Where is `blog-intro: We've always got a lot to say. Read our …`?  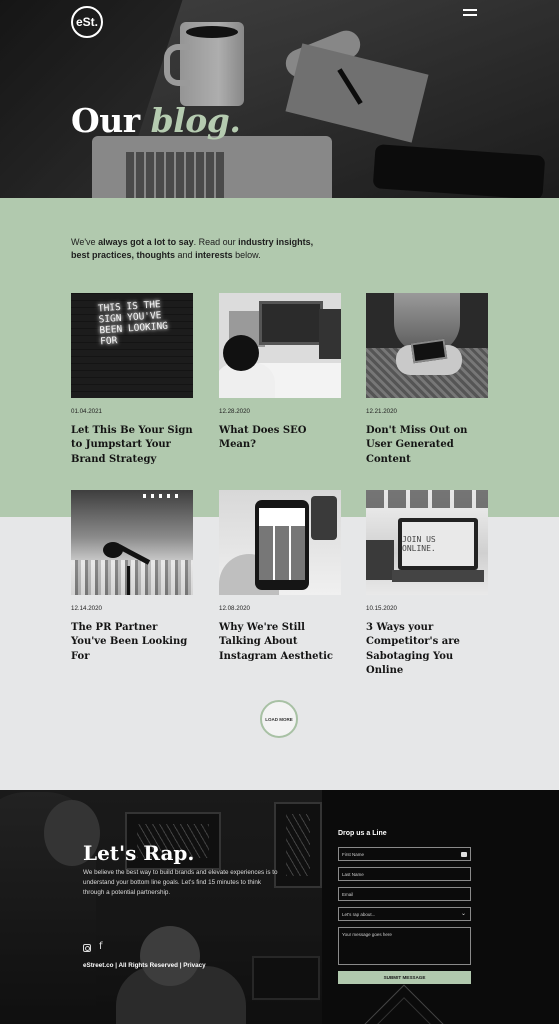 blog-intro: We've always got a lot to say. Read our … is located at coordinates (192, 248).